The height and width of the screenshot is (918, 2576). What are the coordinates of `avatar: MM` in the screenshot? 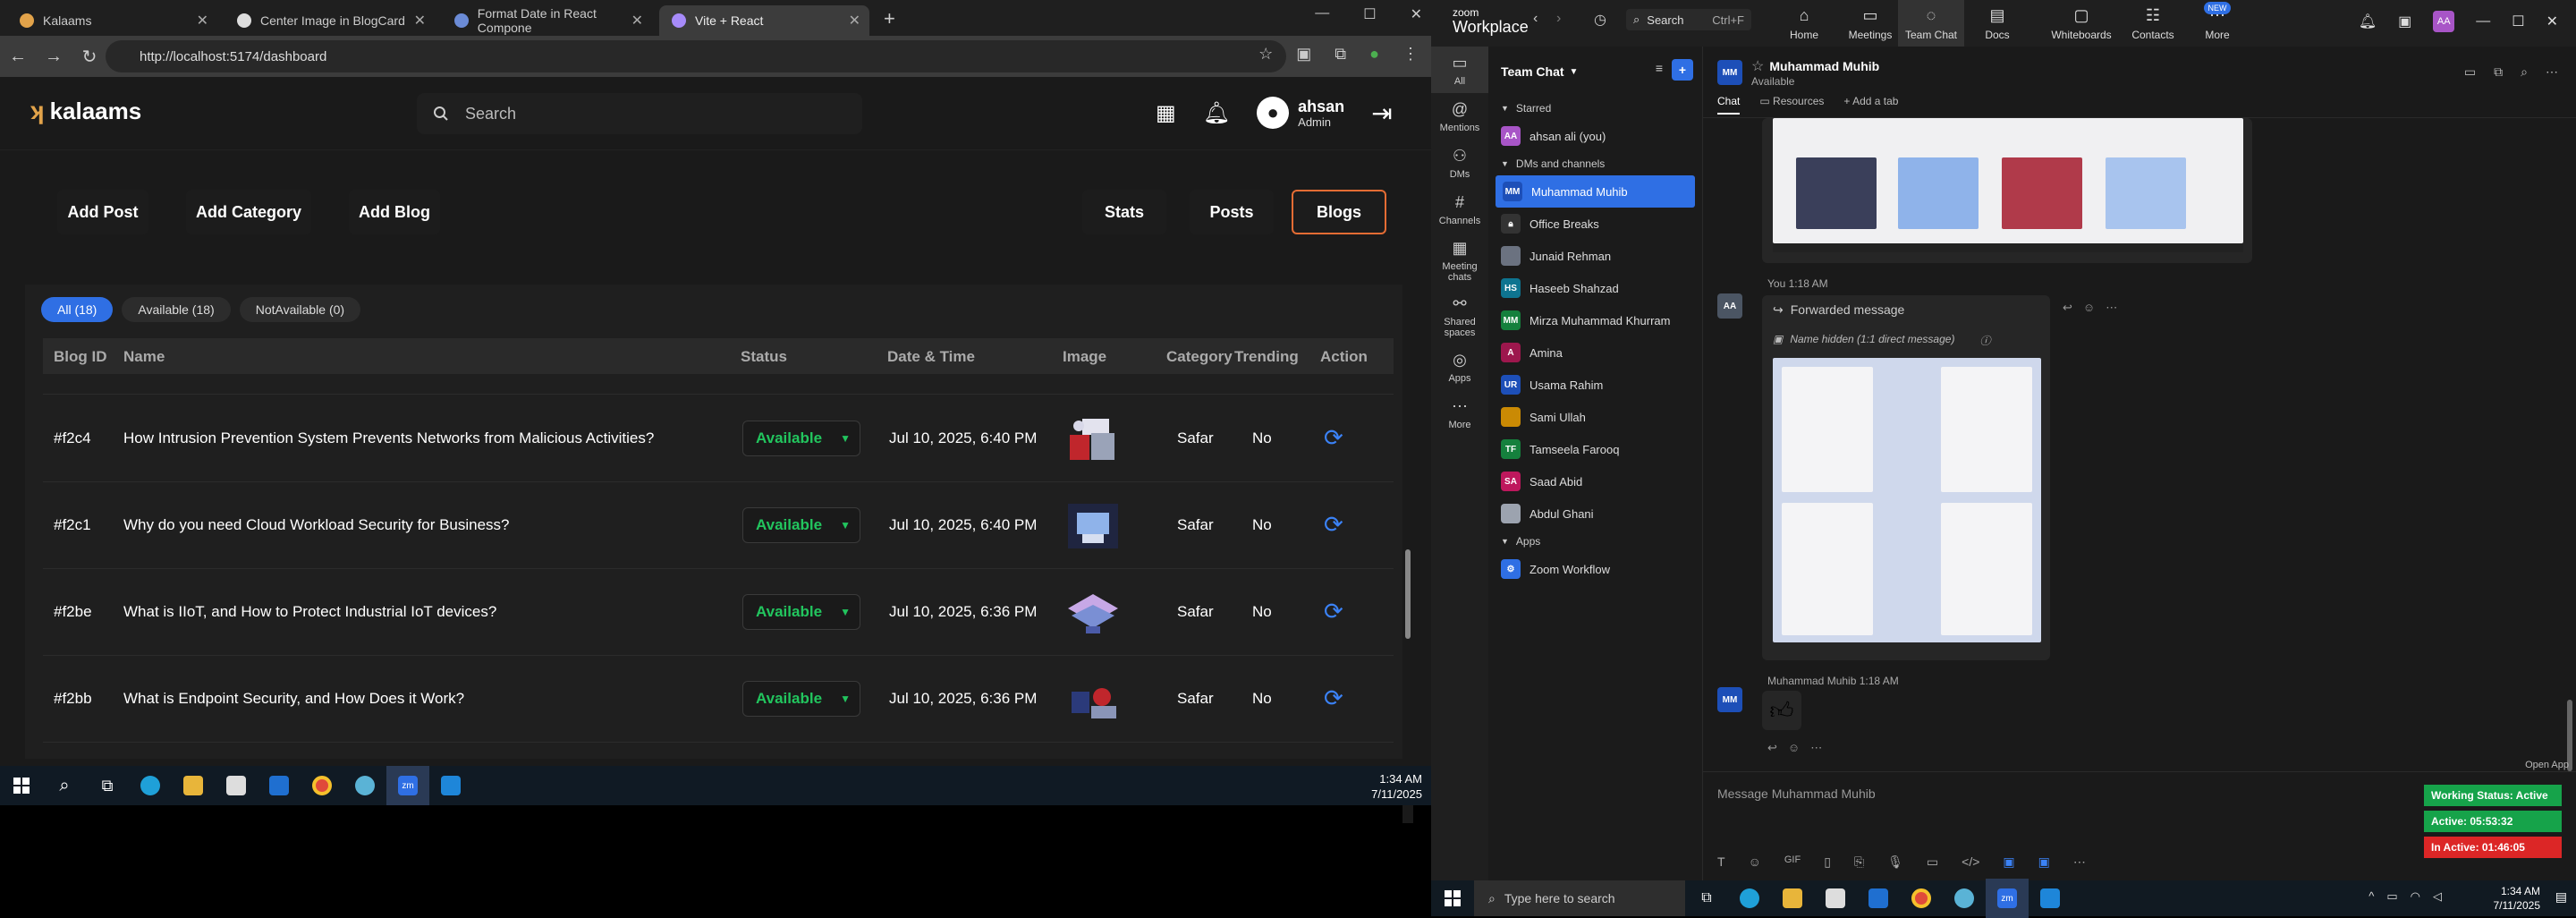 It's located at (1729, 72).